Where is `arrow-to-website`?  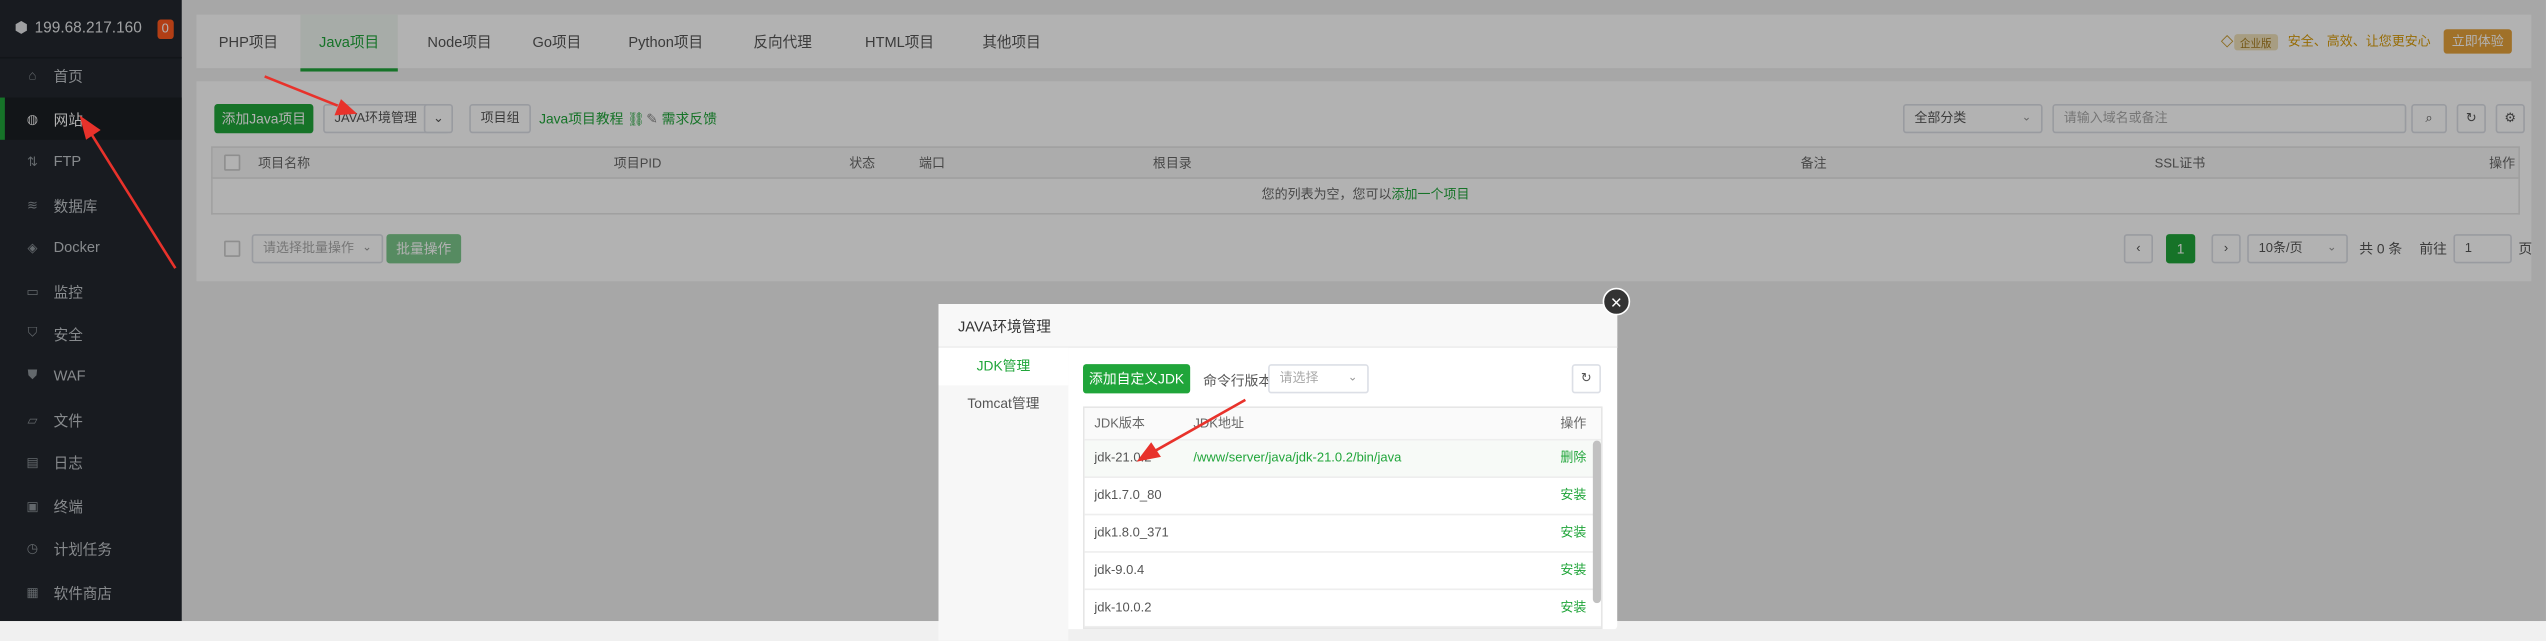 arrow-to-website is located at coordinates (133, 200).